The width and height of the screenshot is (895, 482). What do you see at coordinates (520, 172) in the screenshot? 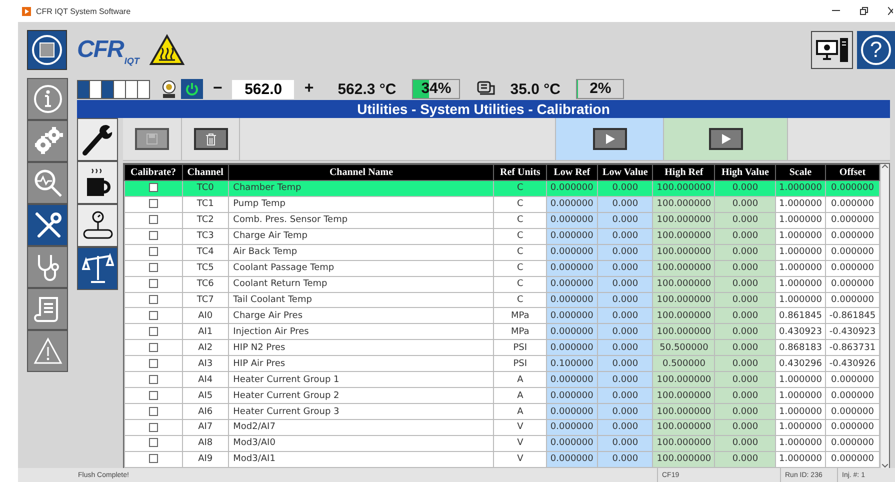
I see `column-header: Ref Units` at bounding box center [520, 172].